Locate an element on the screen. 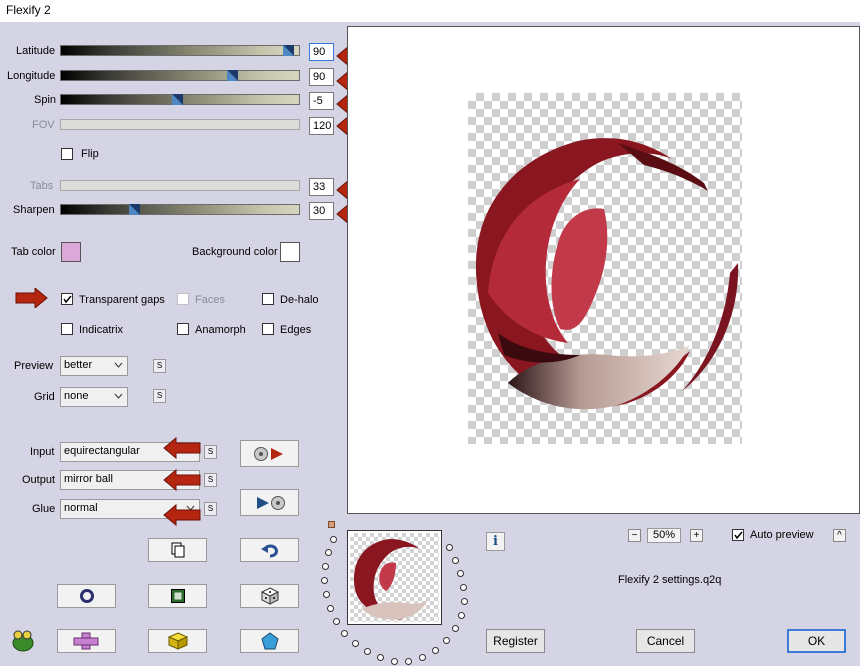 The height and width of the screenshot is (666, 860). grid-s-button: S is located at coordinates (159, 396).